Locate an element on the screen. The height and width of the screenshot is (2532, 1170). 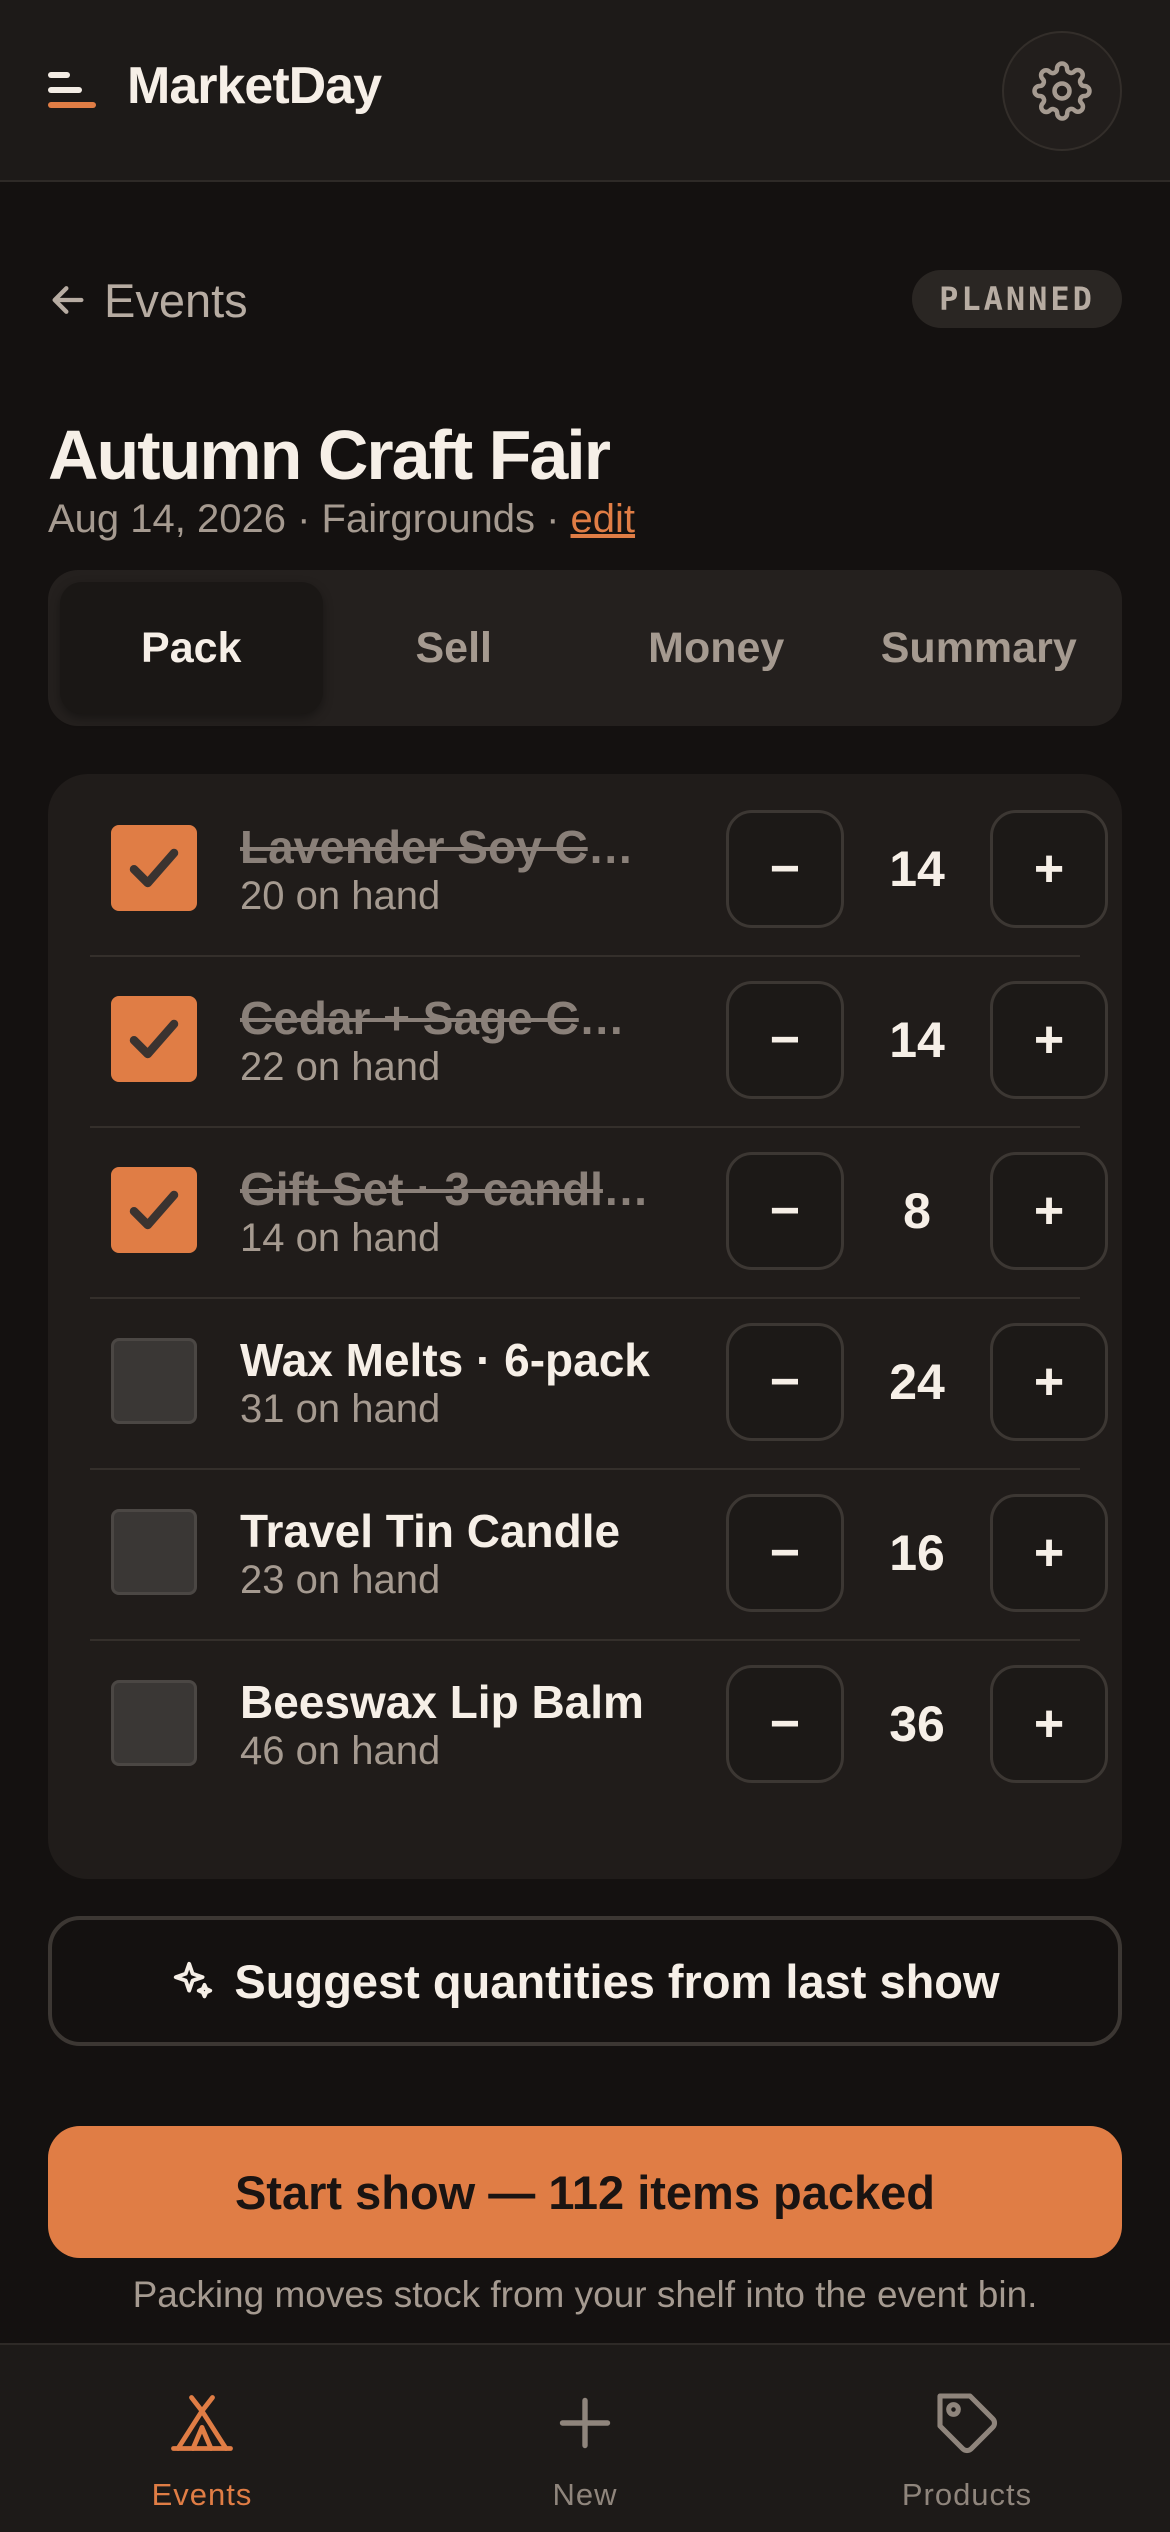
sparkle-icon is located at coordinates (193, 1980).